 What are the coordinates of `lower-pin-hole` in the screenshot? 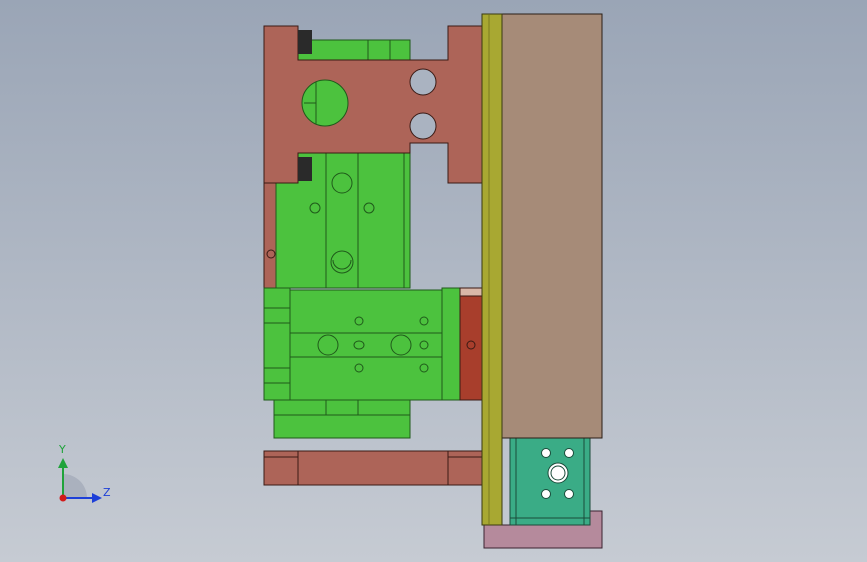 It's located at (423, 126).